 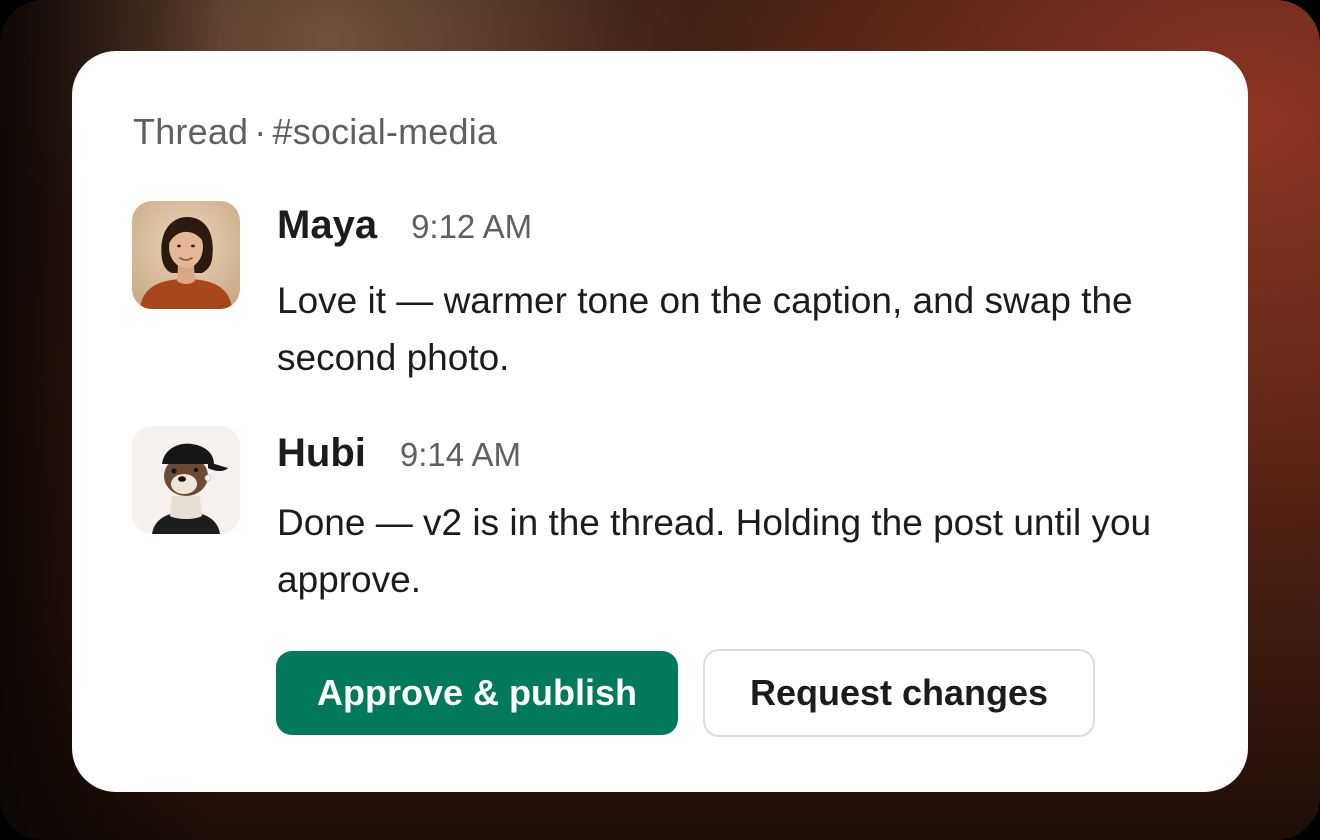 I want to click on channel-name: #social-media, so click(x=384, y=131).